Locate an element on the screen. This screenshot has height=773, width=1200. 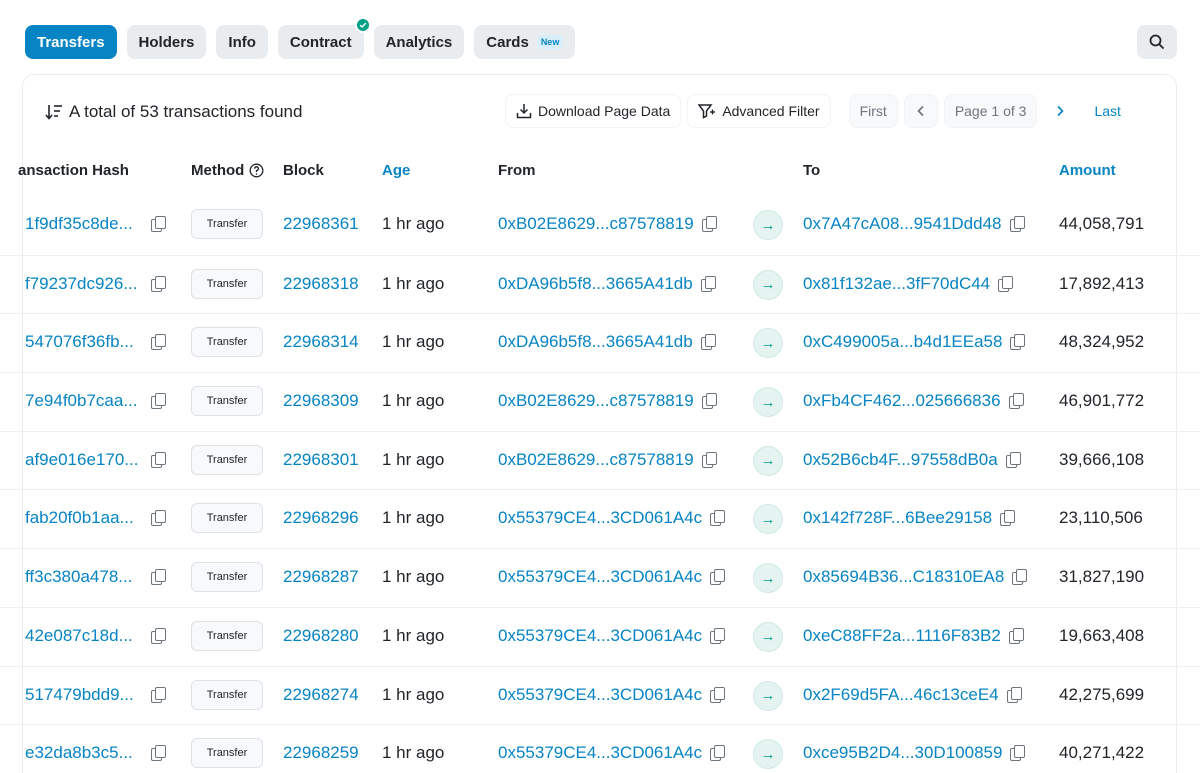
to-address-link: 0x2F69d5FA...46c13ceE4 is located at coordinates (901, 695).